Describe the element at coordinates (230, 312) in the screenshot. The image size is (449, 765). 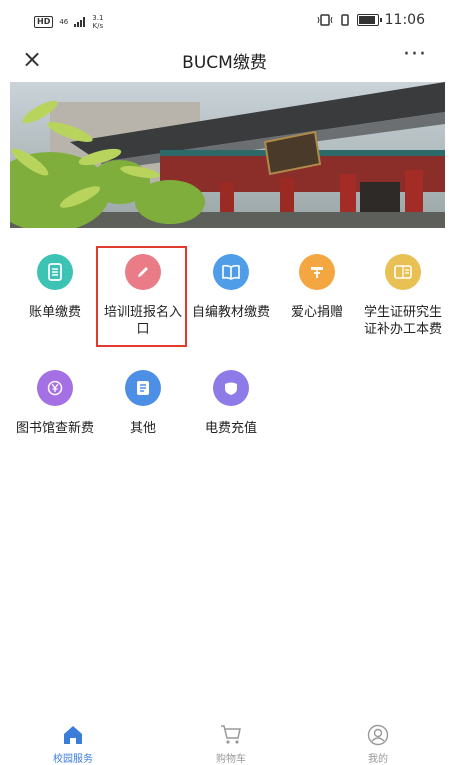
I see `service-label: 自编教材缴费` at that location.